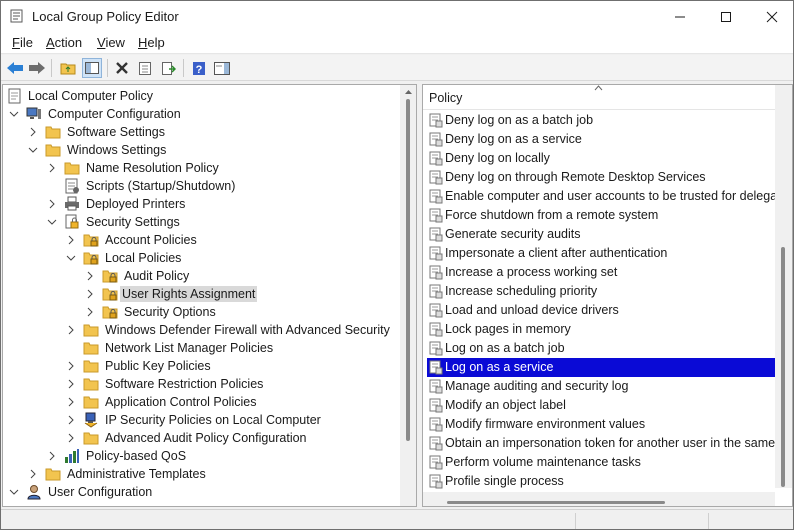 Image resolution: width=794 pixels, height=530 pixels. Describe the element at coordinates (601, 329) in the screenshot. I see `policy-row: Lock pages in memory` at that location.